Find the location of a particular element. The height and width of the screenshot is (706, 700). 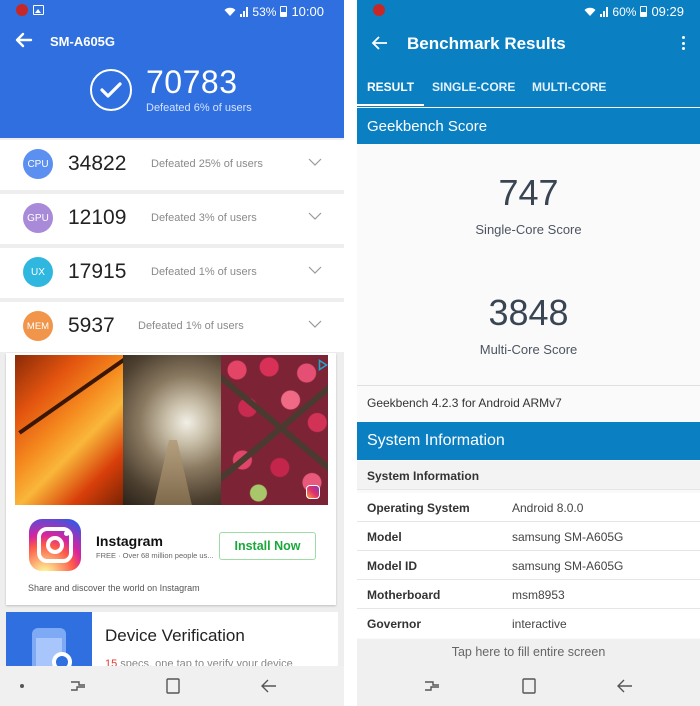

info-key: Model is located at coordinates (384, 537).